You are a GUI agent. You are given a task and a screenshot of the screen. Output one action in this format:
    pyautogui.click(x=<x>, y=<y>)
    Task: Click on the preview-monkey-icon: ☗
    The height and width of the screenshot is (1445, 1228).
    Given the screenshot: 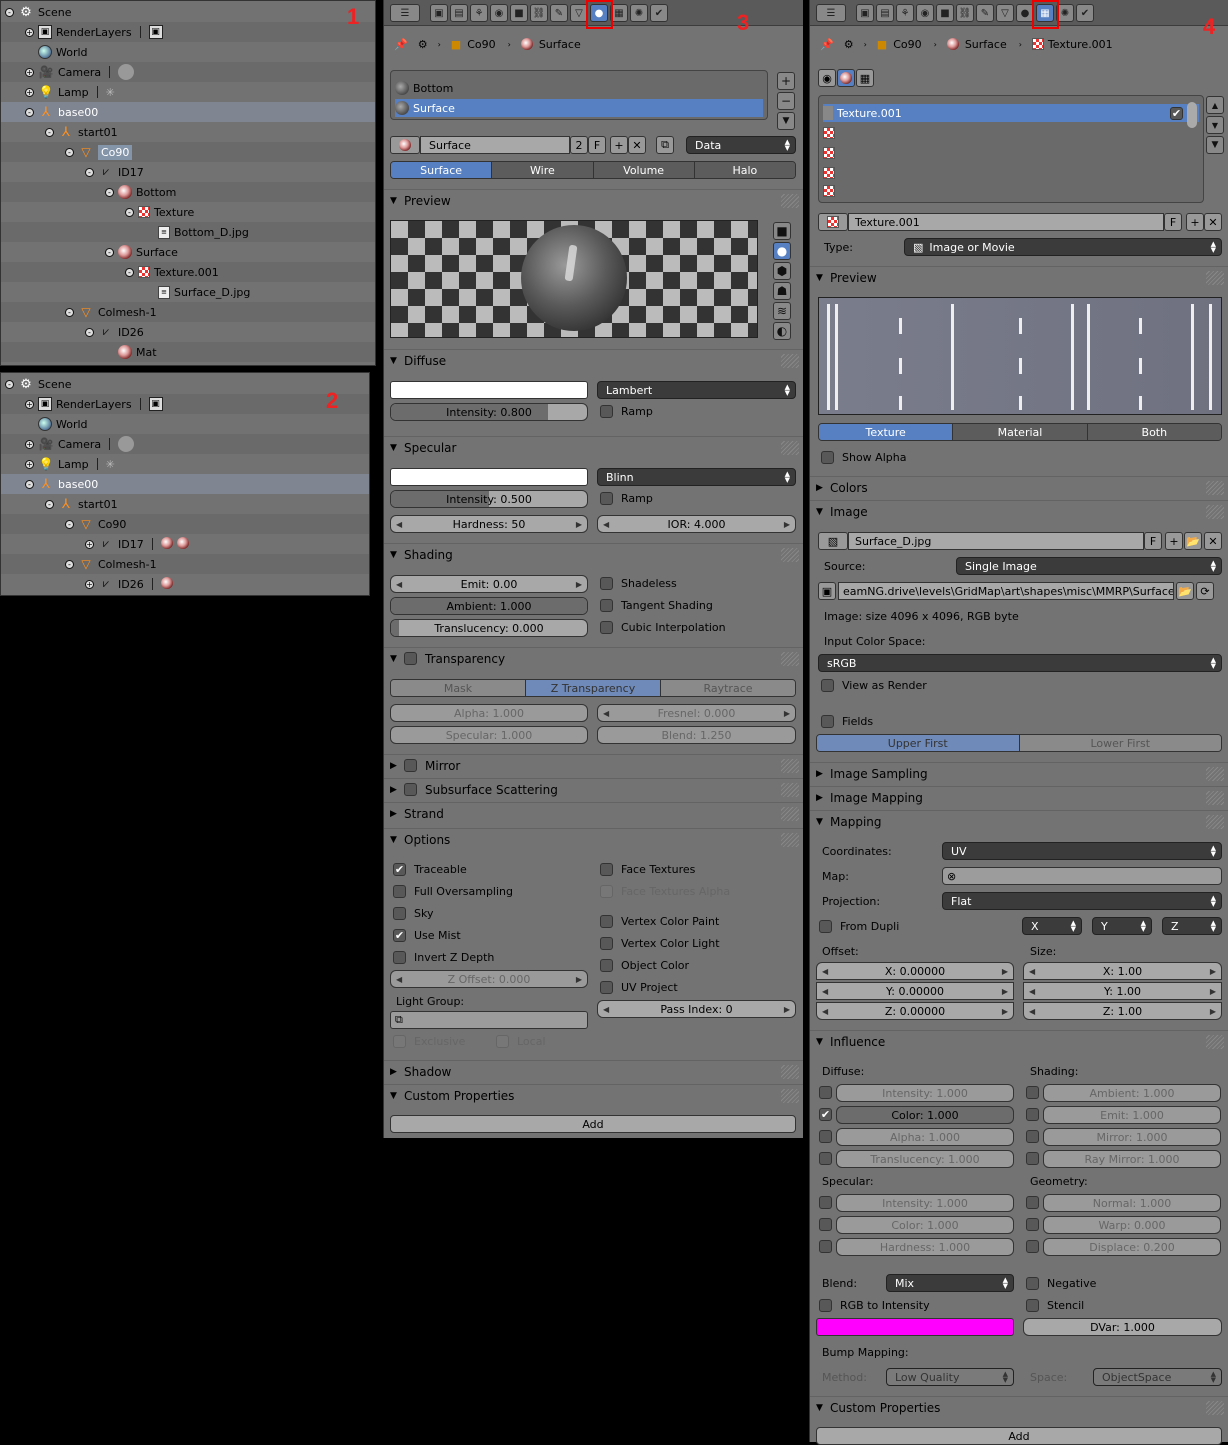 What is the action you would take?
    pyautogui.click(x=782, y=291)
    